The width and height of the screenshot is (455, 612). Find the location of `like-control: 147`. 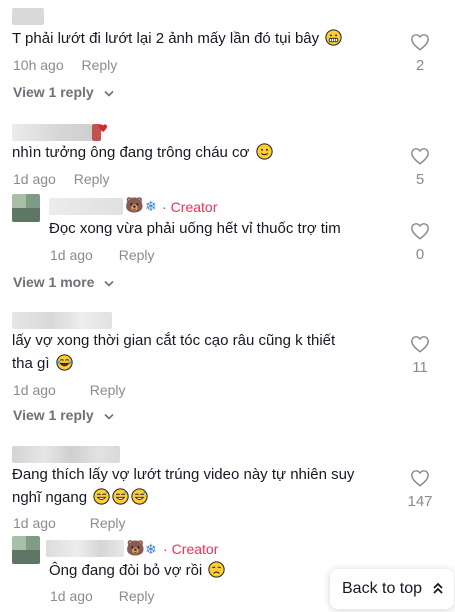

like-control: 147 is located at coordinates (420, 489).